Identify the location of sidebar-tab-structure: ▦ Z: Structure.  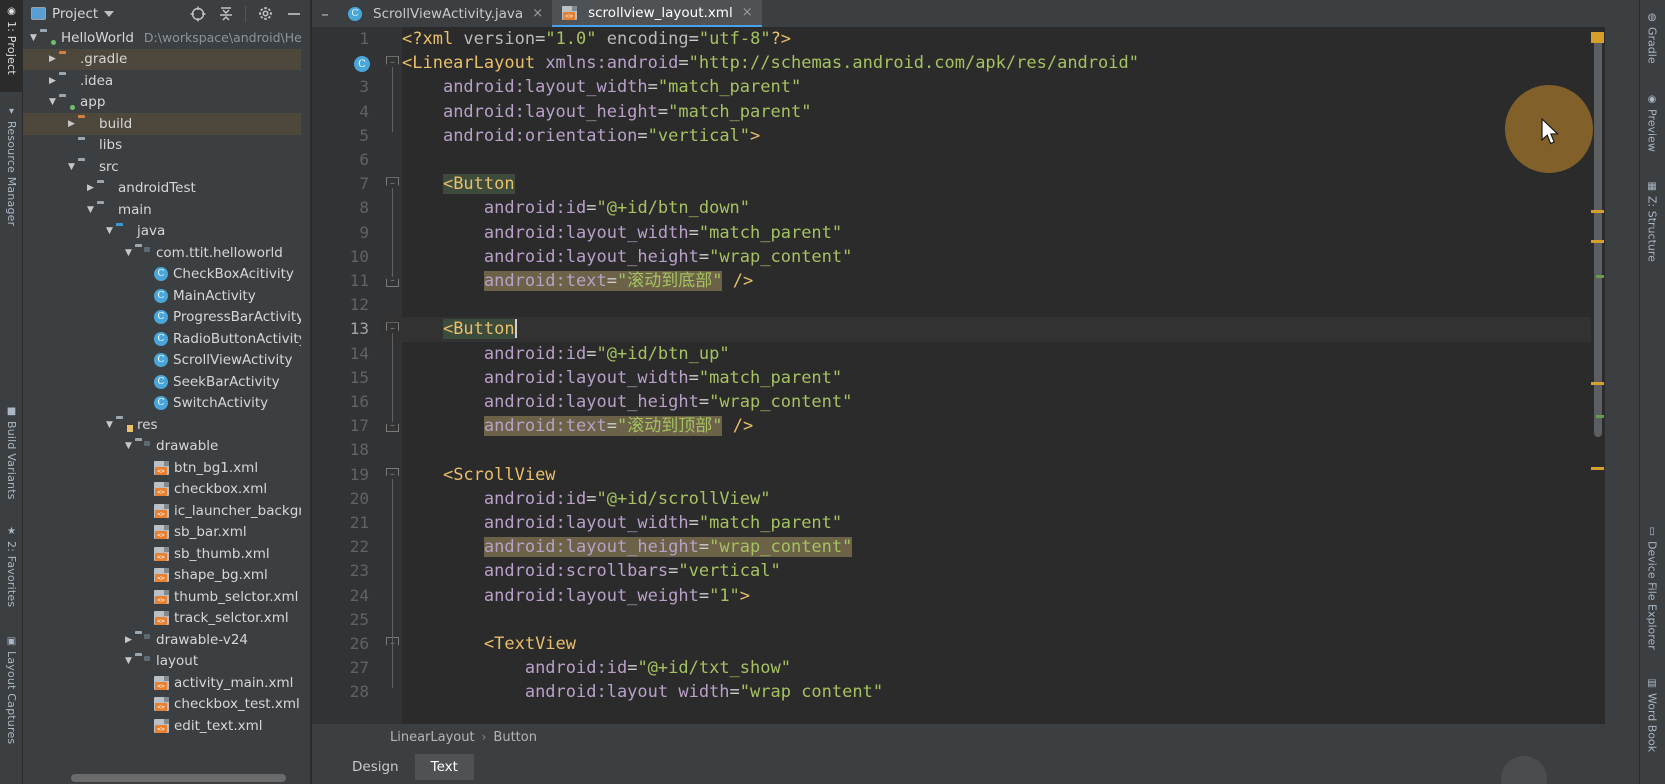
(1652, 235).